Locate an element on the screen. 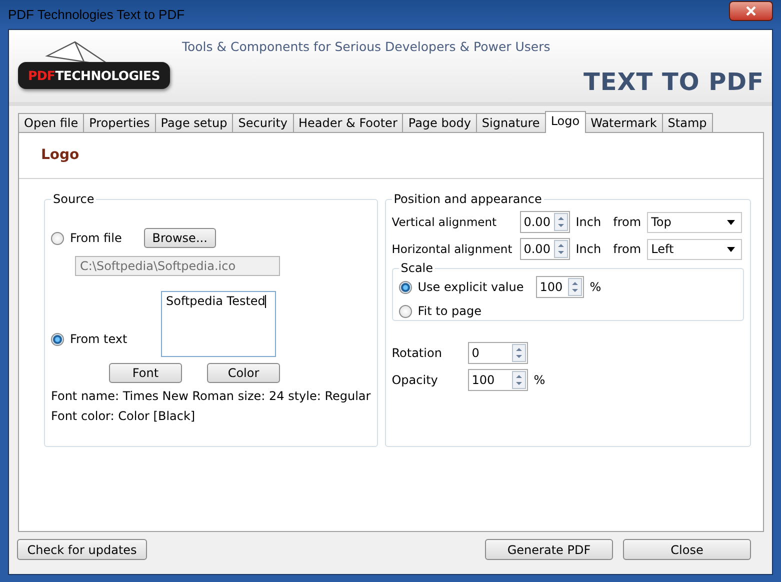  file-path-field: C:\Softpedia\Softpedia.ico is located at coordinates (177, 266).